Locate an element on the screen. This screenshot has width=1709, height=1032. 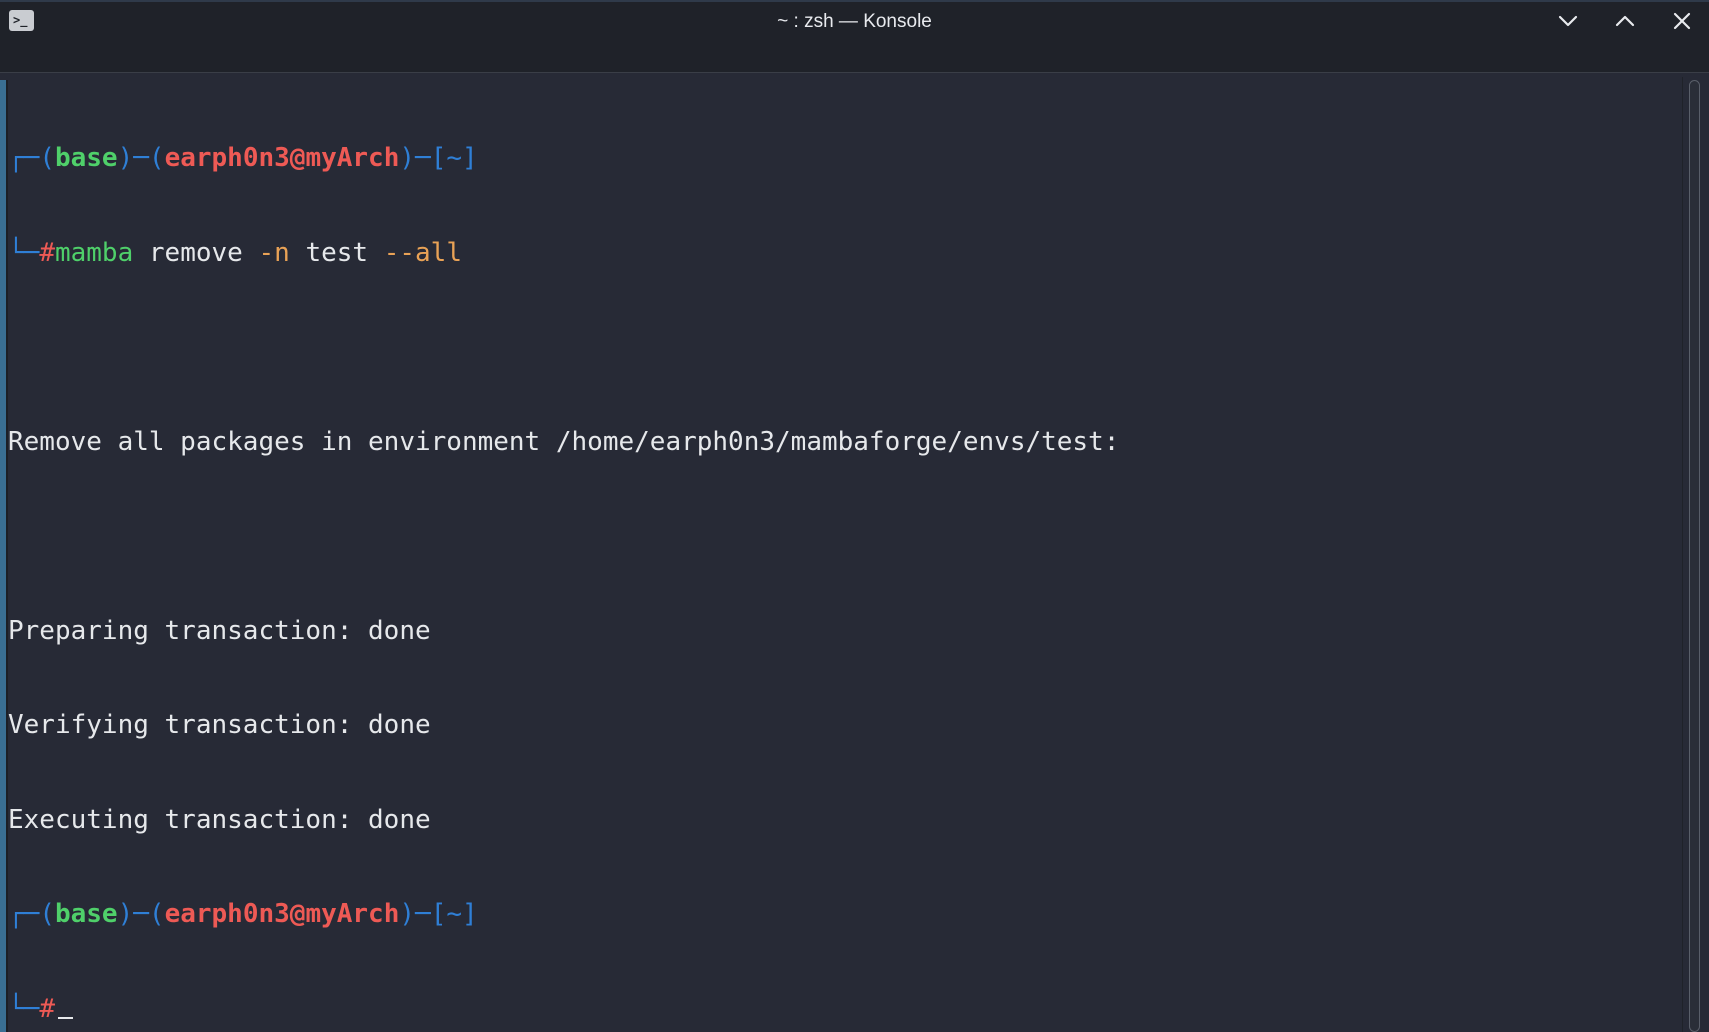
text-cursor is located at coordinates (65, 1017).